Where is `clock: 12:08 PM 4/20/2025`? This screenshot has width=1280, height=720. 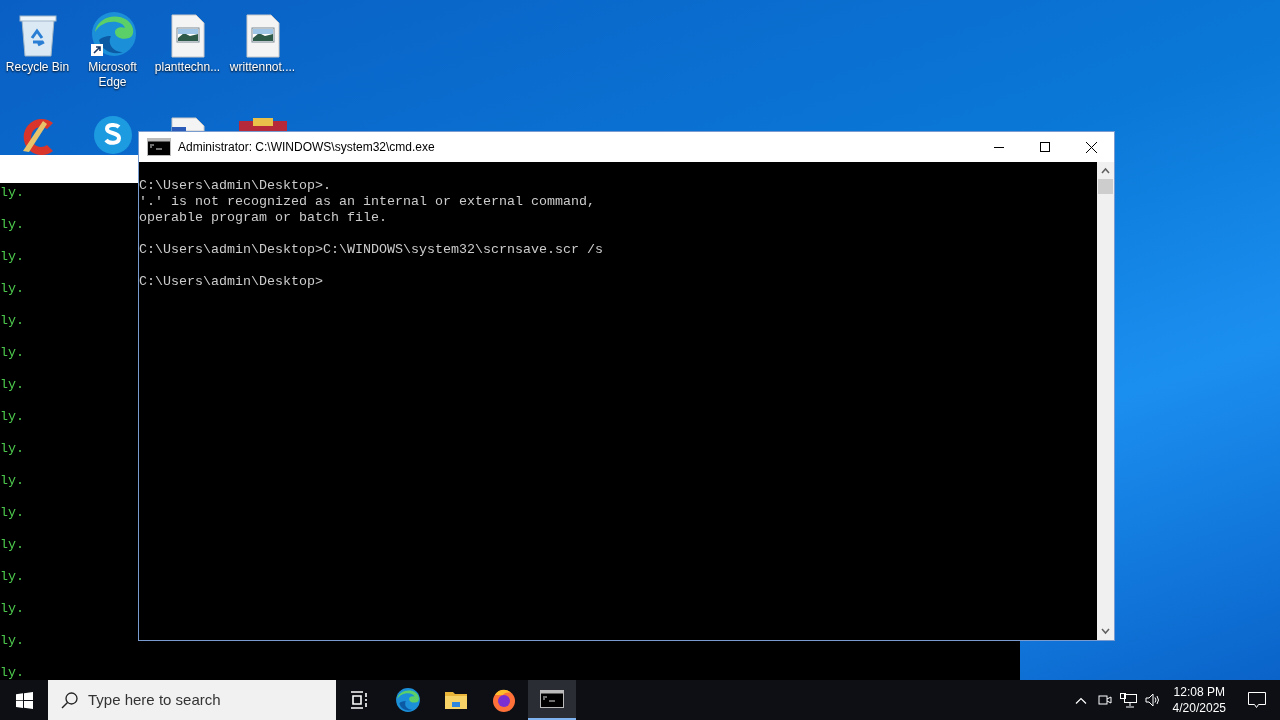 clock: 12:08 PM 4/20/2025 is located at coordinates (1199, 700).